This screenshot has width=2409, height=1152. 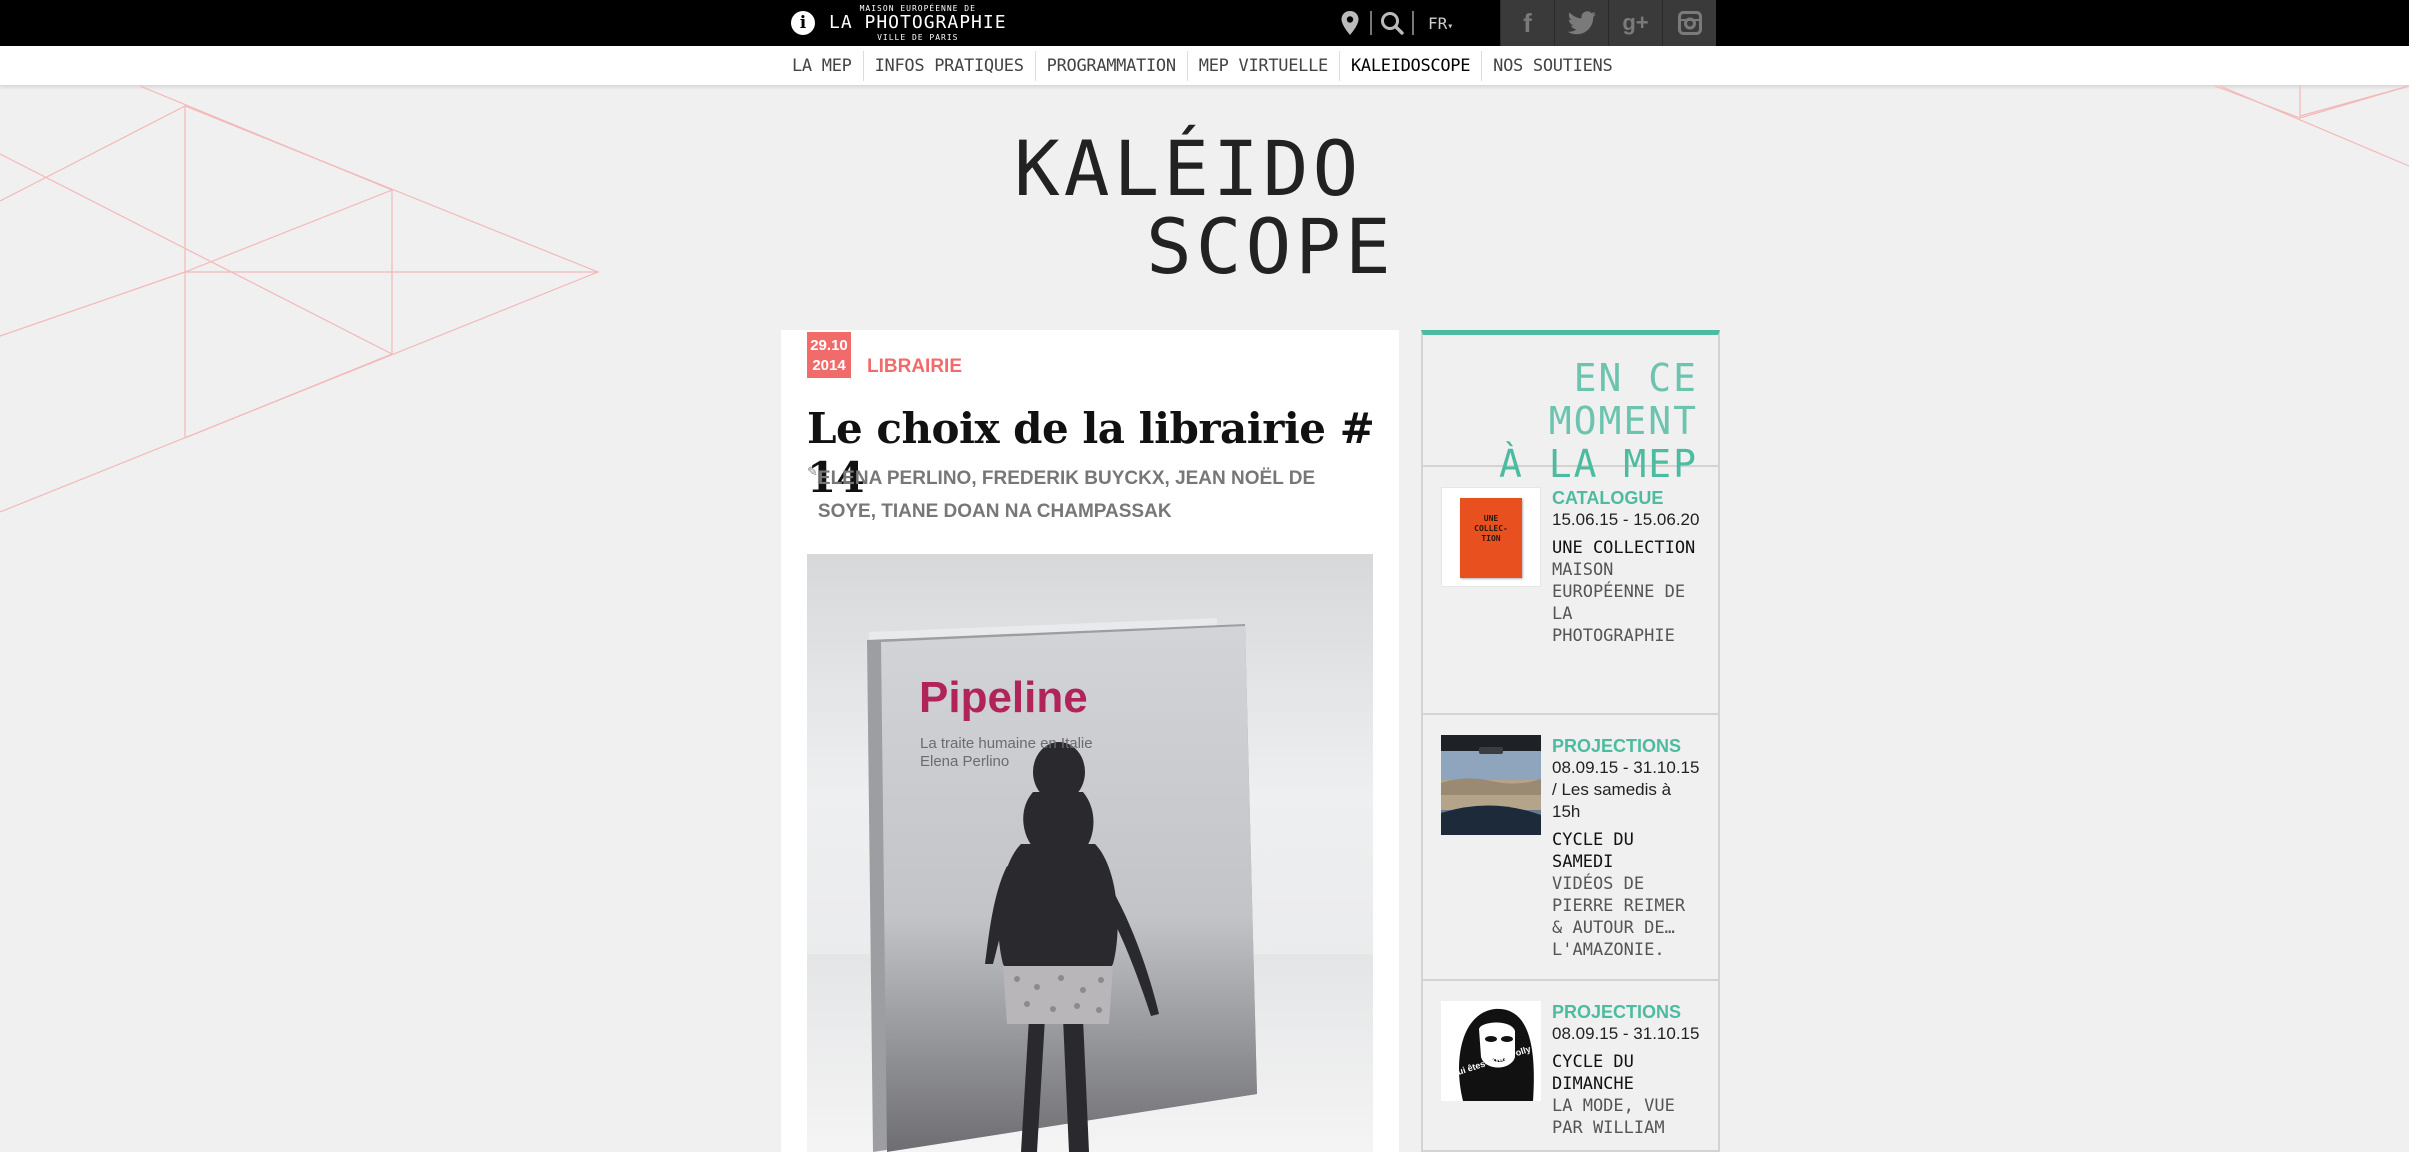 I want to click on date-day-month: 29.10, so click(x=829, y=345).